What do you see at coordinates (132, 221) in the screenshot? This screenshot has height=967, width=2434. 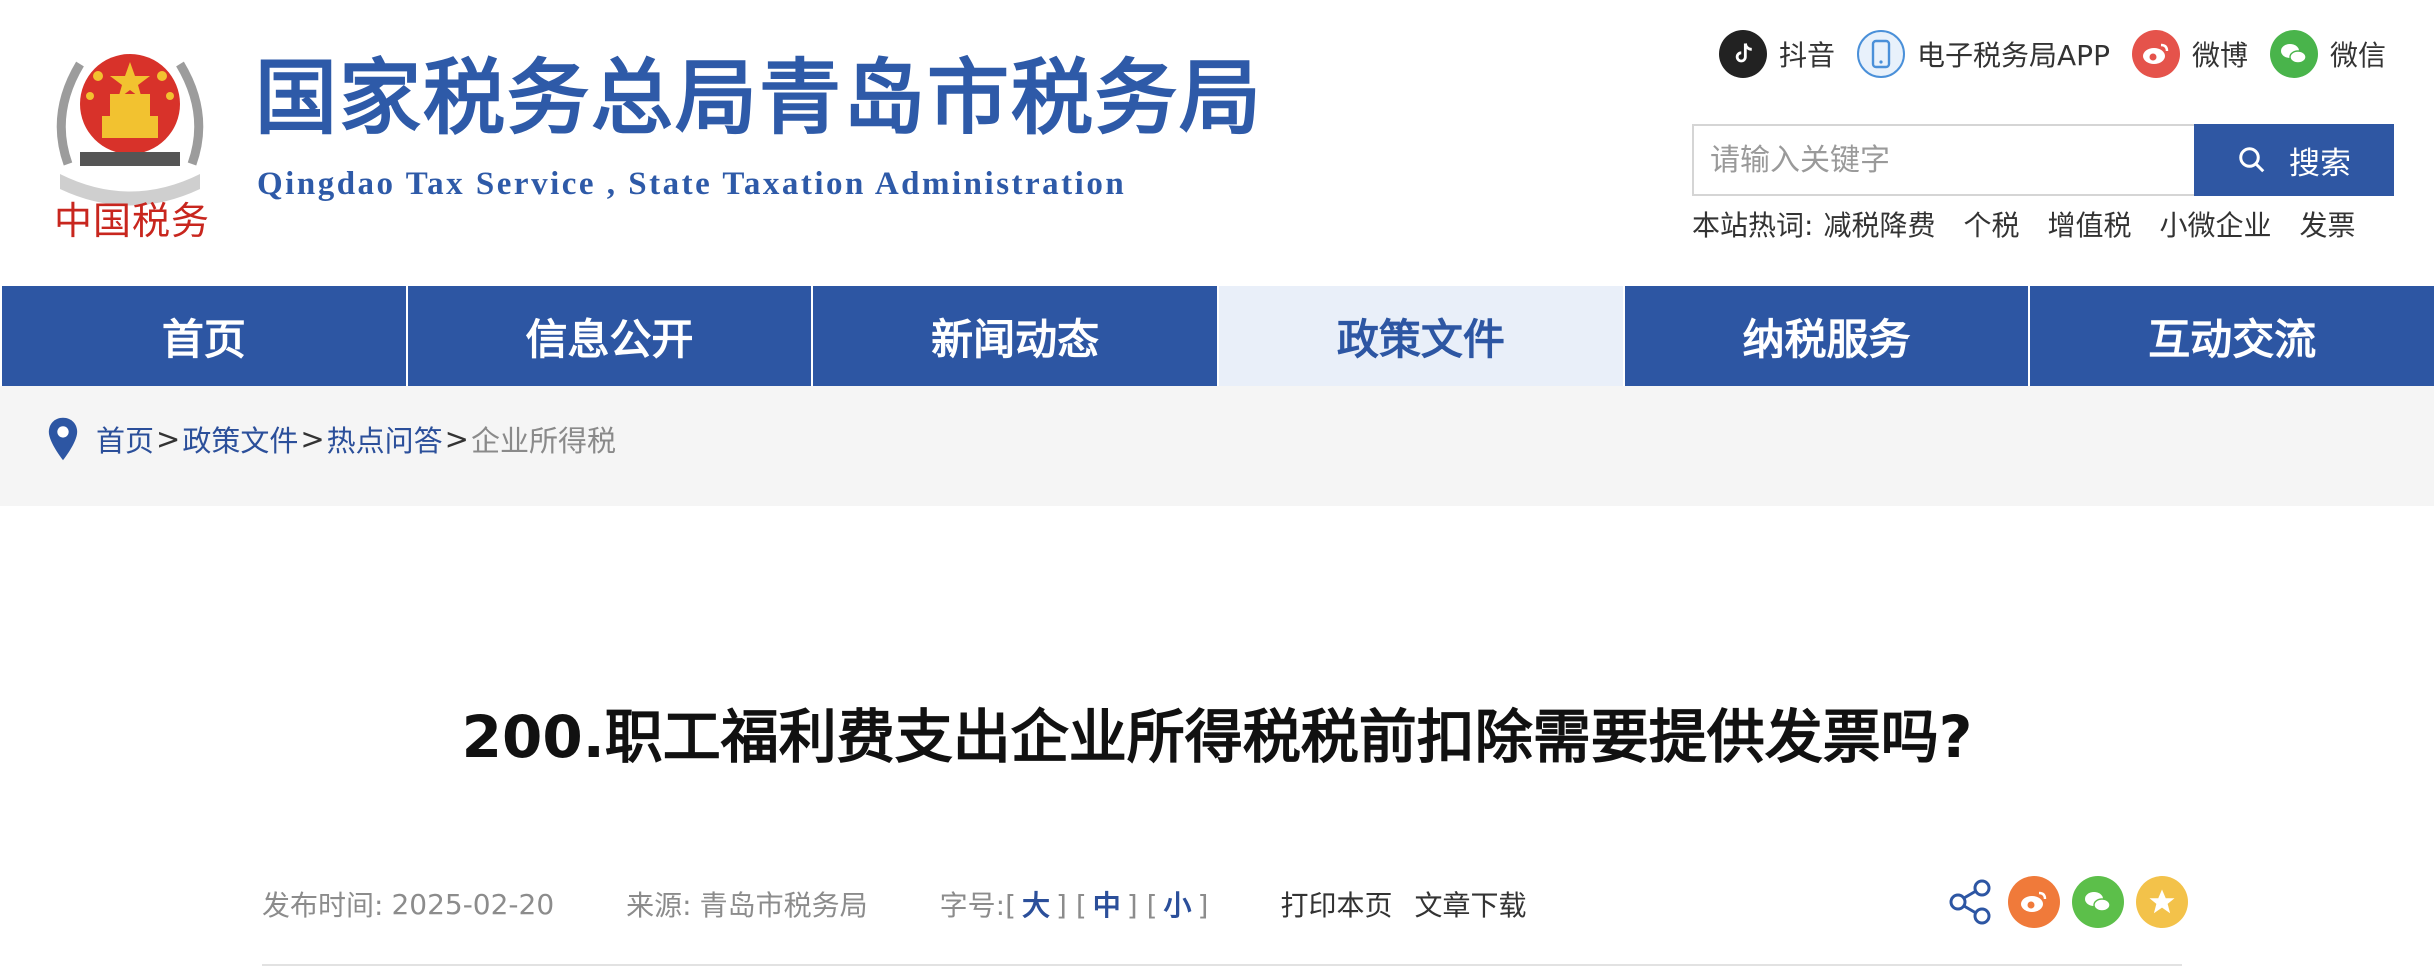 I see `emblem-calligraphy: 中国税务` at bounding box center [132, 221].